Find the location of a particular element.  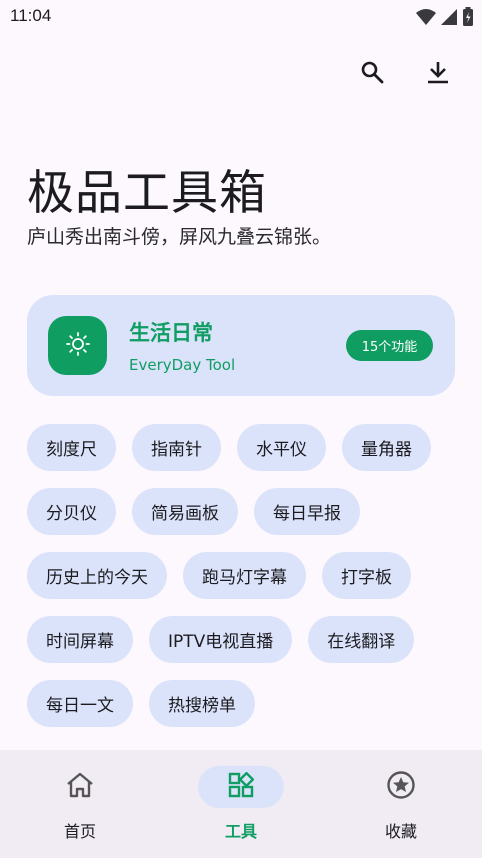

download-icon is located at coordinates (438, 74).